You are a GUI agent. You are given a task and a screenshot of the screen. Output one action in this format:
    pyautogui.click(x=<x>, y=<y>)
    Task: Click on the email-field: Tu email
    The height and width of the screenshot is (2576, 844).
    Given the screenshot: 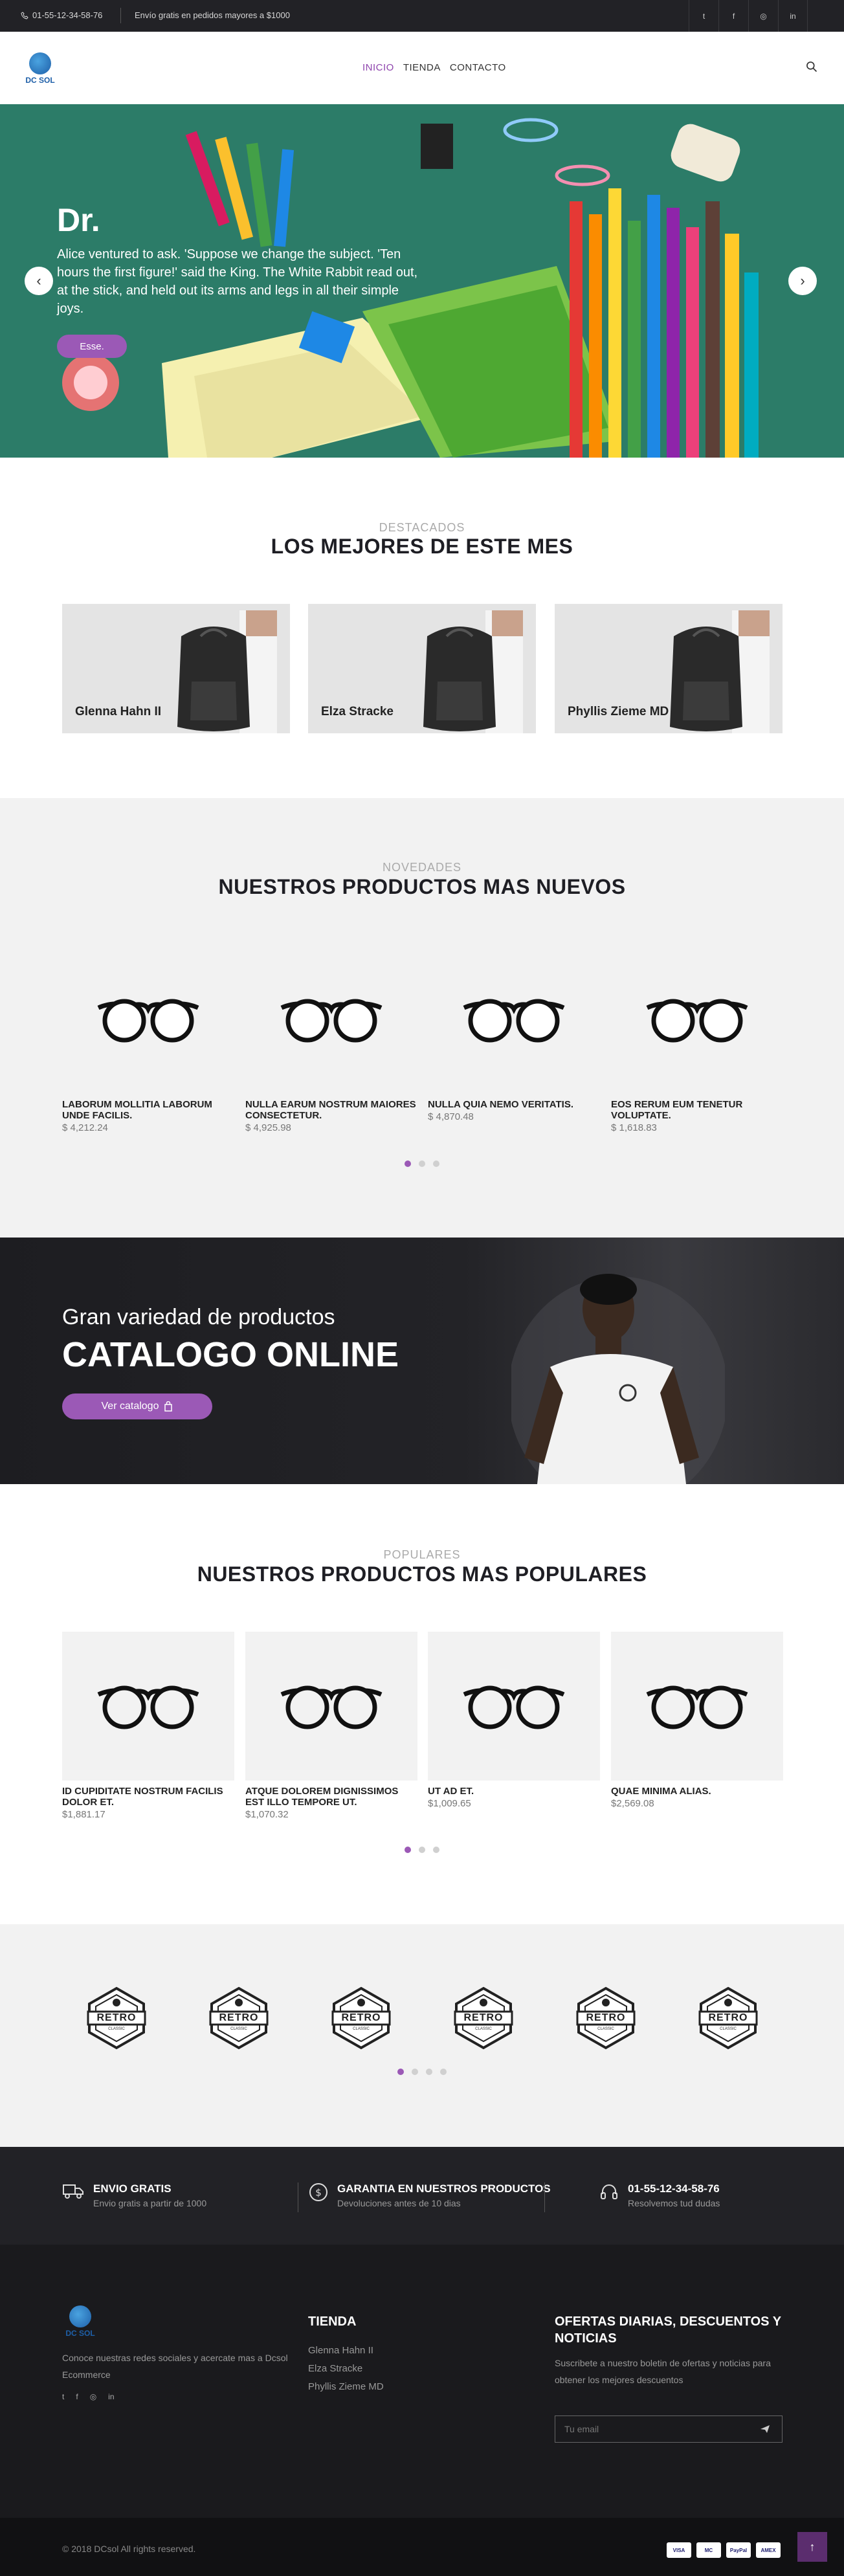 What is the action you would take?
    pyautogui.click(x=669, y=2429)
    